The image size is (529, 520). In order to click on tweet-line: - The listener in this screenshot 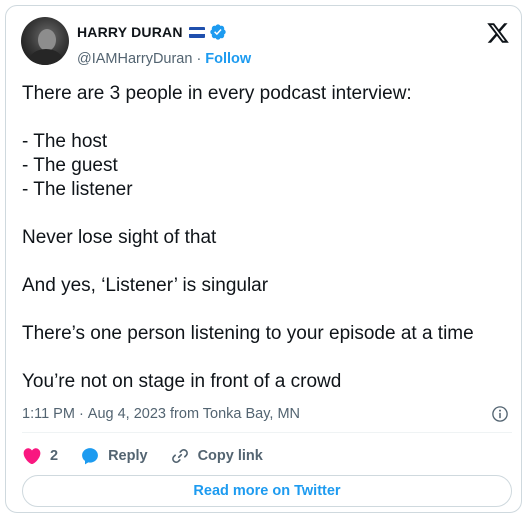, I will do `click(77, 189)`.